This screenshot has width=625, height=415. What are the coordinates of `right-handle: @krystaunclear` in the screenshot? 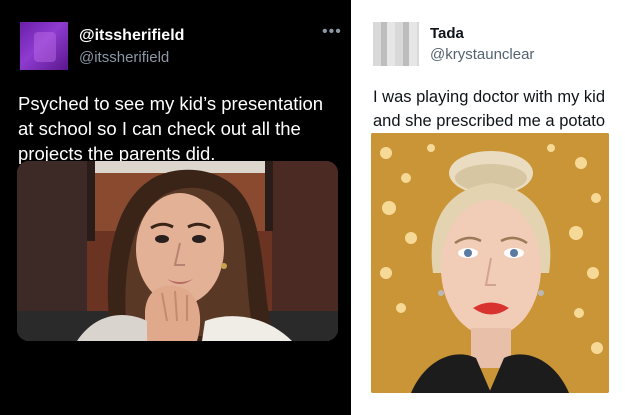 It's located at (482, 54).